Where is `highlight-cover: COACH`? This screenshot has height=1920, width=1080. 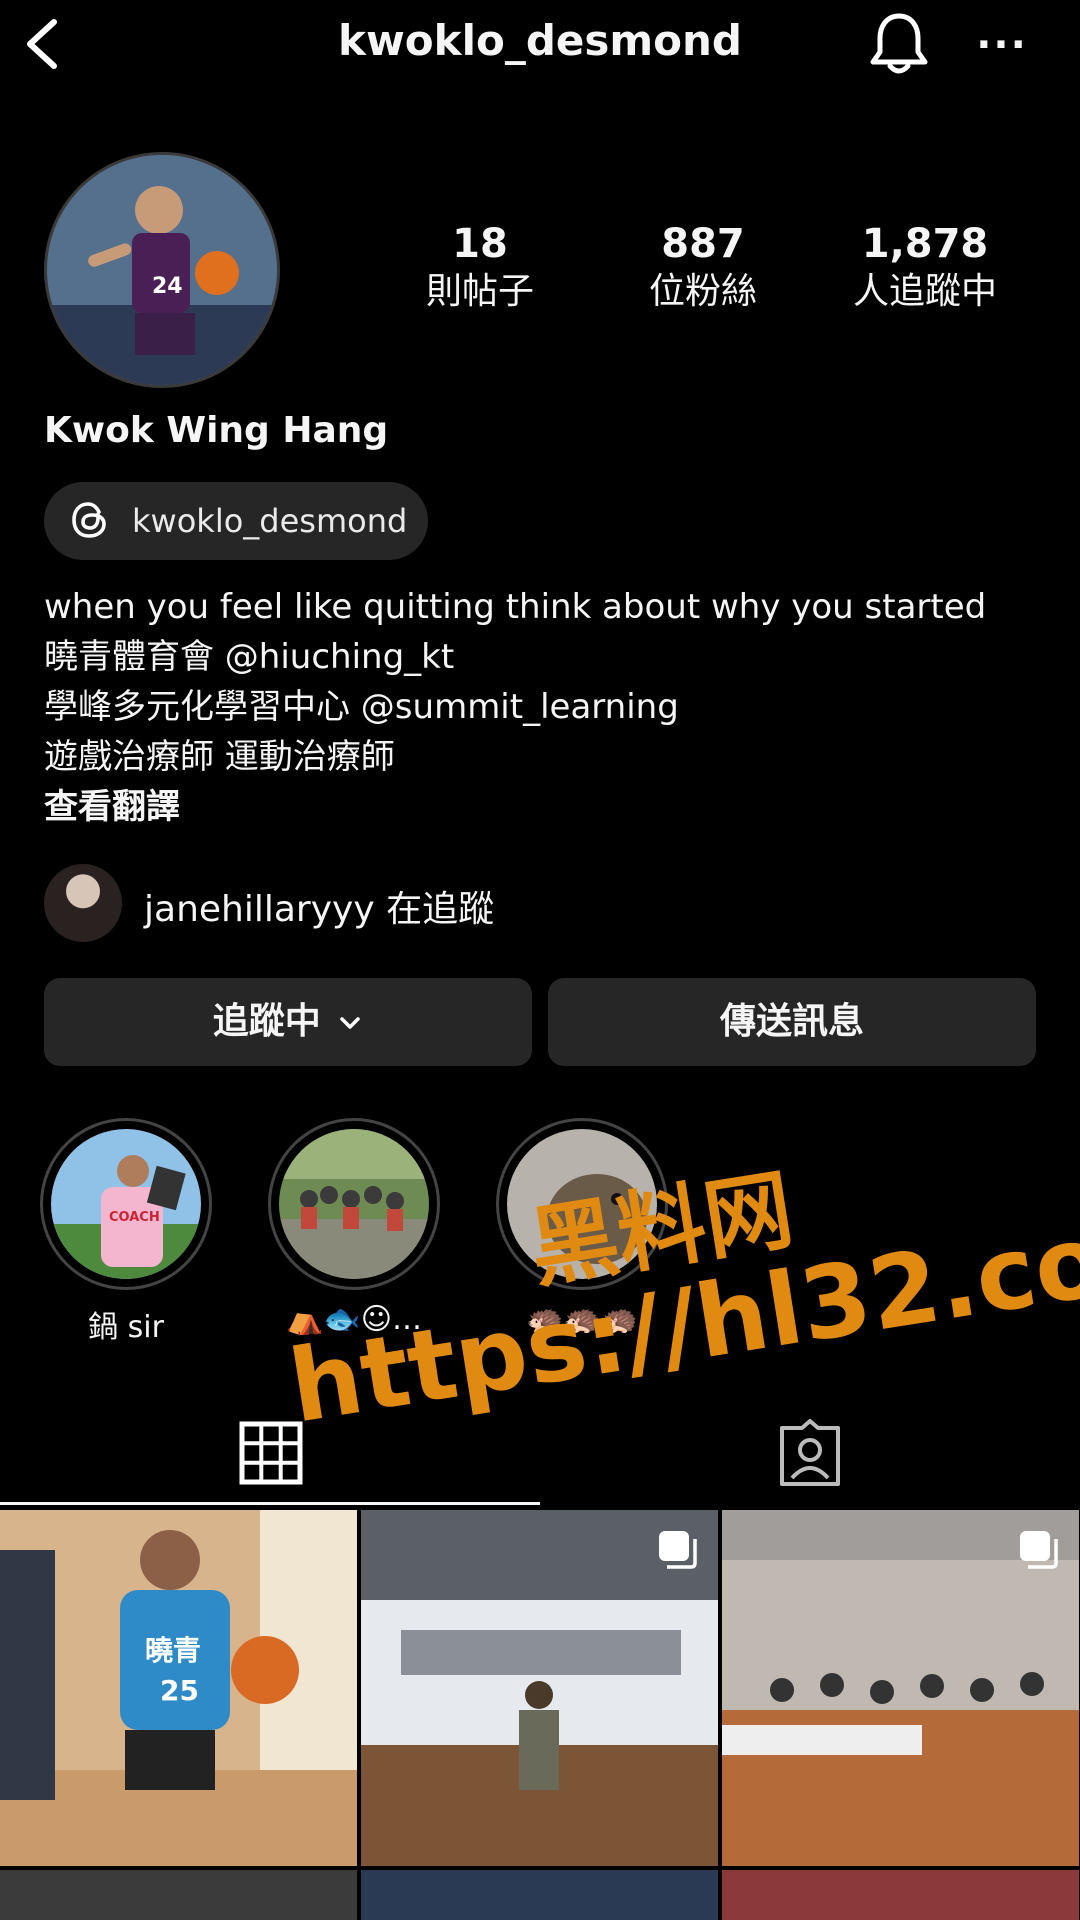
highlight-cover: COACH is located at coordinates (126, 1204).